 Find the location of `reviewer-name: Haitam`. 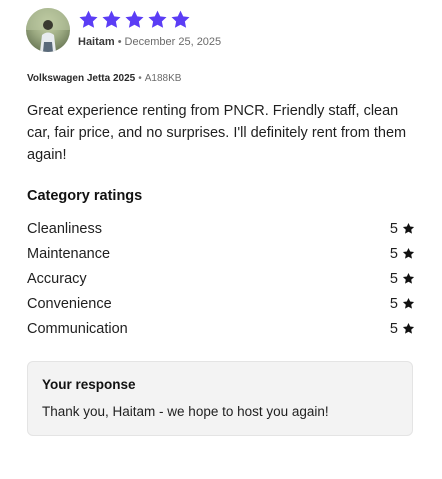

reviewer-name: Haitam is located at coordinates (96, 42).